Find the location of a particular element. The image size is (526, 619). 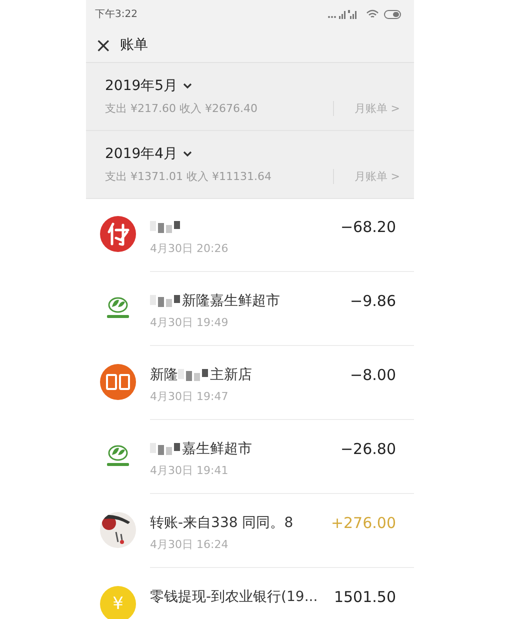

month-summary: 支出 ¥217.60 收入 ¥2676.40 is located at coordinates (181, 108).